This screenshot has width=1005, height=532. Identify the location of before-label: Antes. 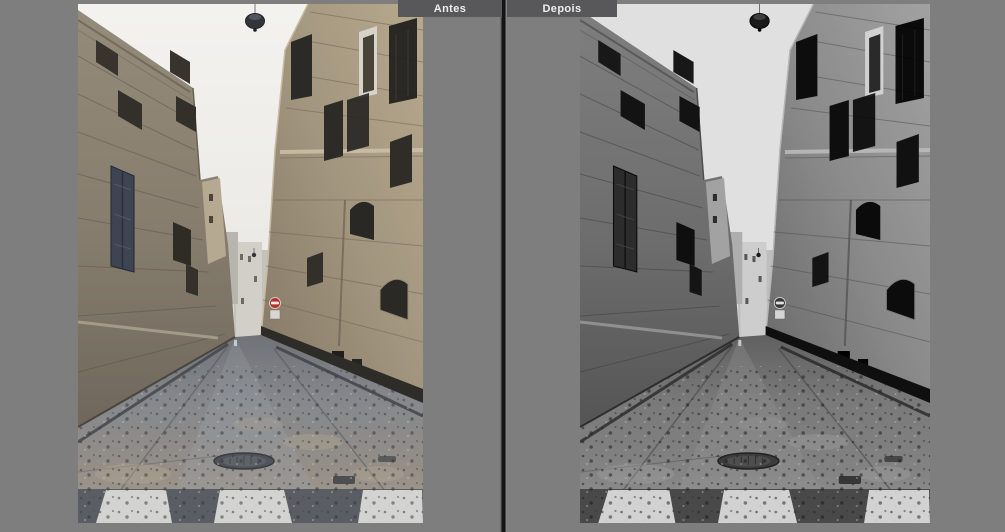
(450, 8).